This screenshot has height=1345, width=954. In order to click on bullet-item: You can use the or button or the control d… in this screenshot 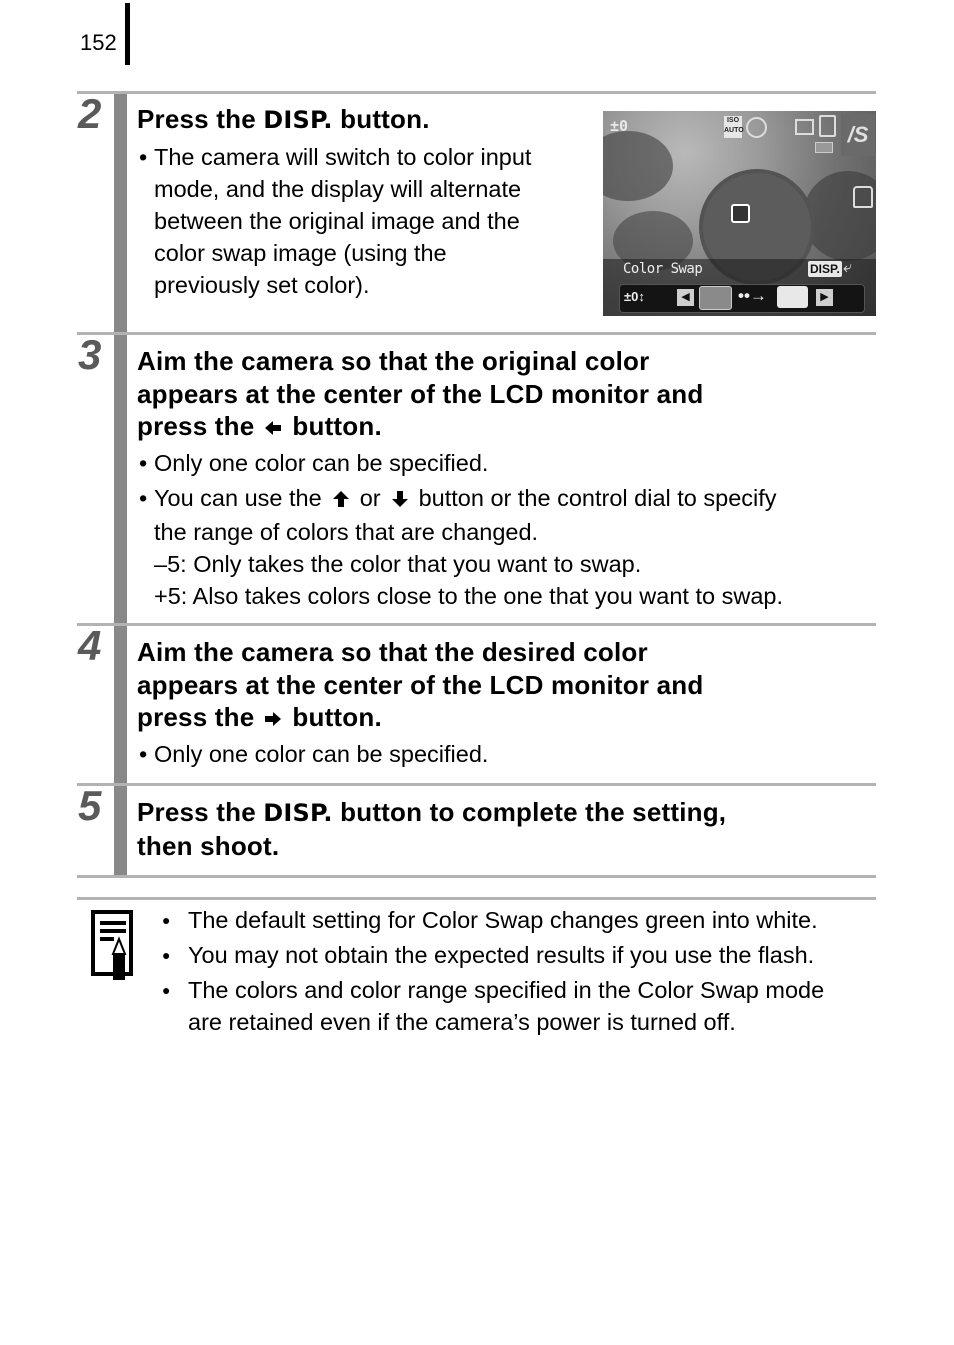, I will do `click(460, 515)`.